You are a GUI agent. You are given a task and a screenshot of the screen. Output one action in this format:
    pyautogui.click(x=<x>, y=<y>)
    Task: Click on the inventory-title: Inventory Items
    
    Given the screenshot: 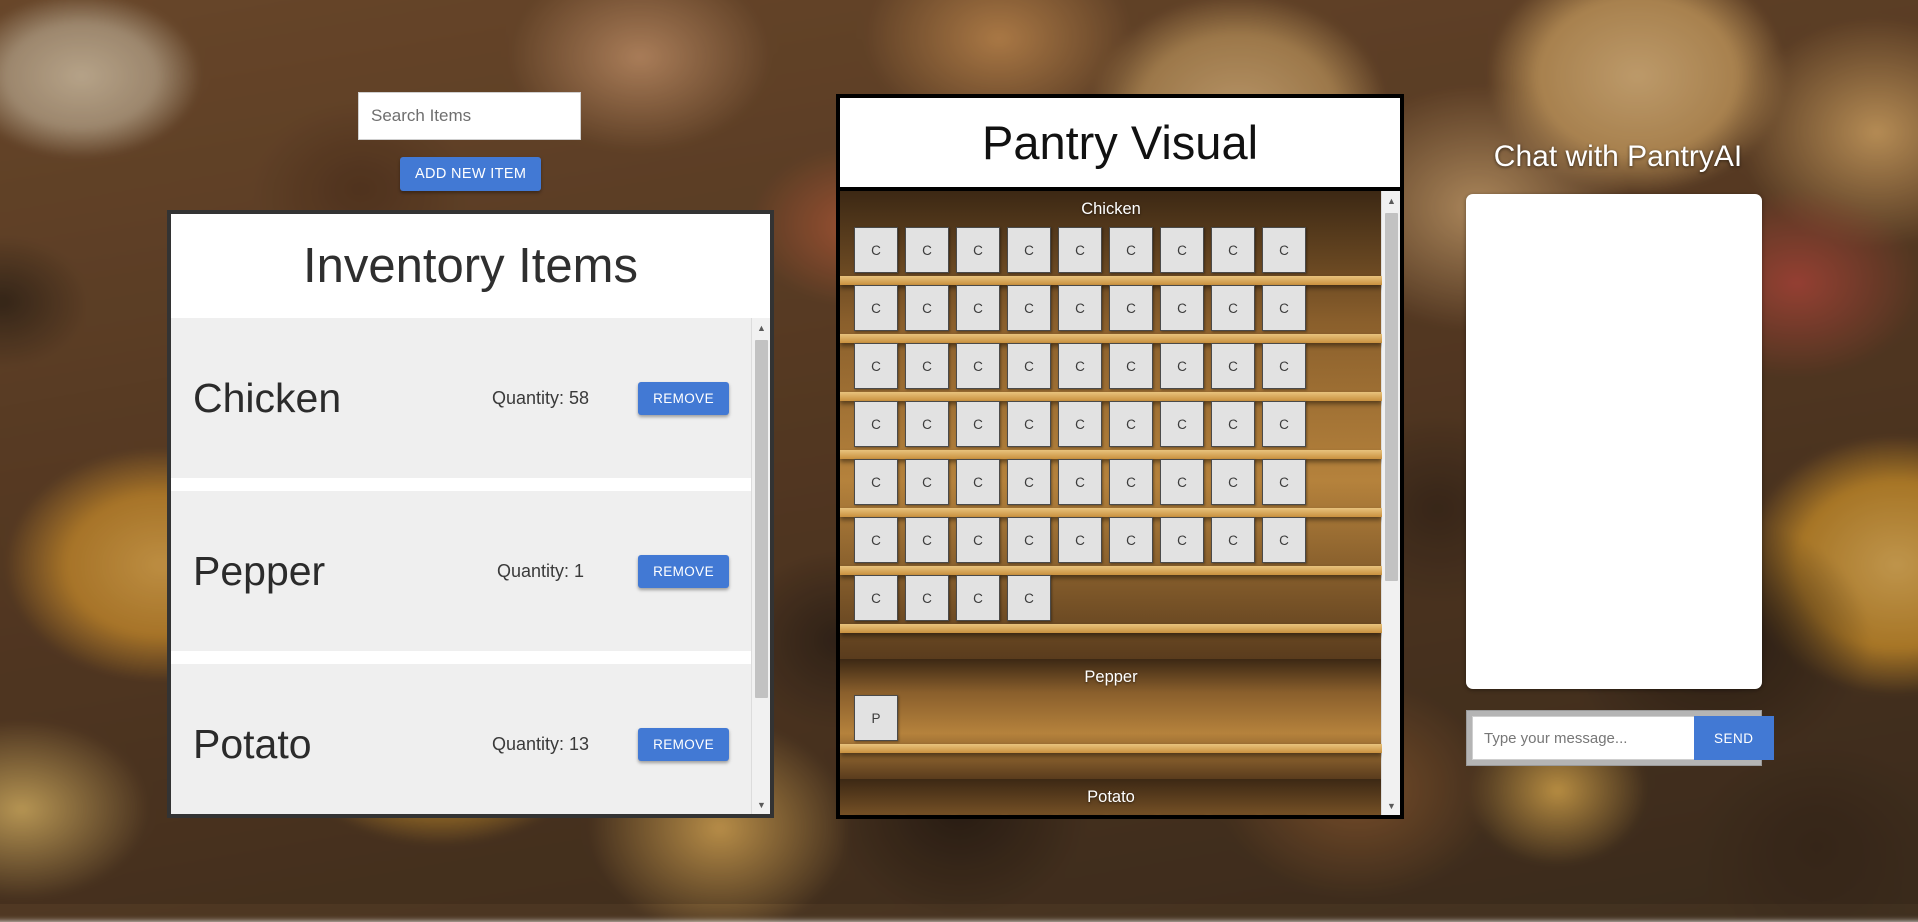 What is the action you would take?
    pyautogui.click(x=470, y=266)
    